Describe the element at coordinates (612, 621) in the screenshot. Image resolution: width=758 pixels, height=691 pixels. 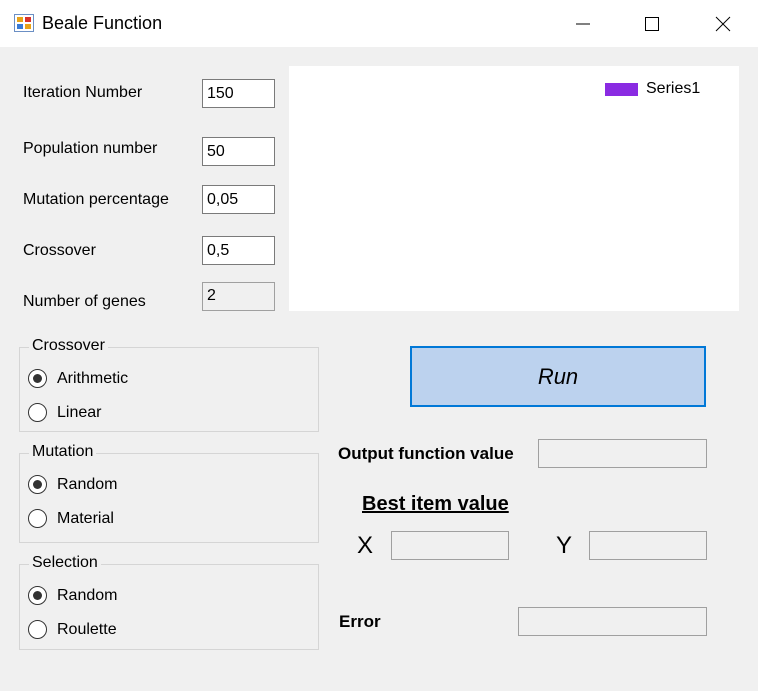
I see `error-value-field` at that location.